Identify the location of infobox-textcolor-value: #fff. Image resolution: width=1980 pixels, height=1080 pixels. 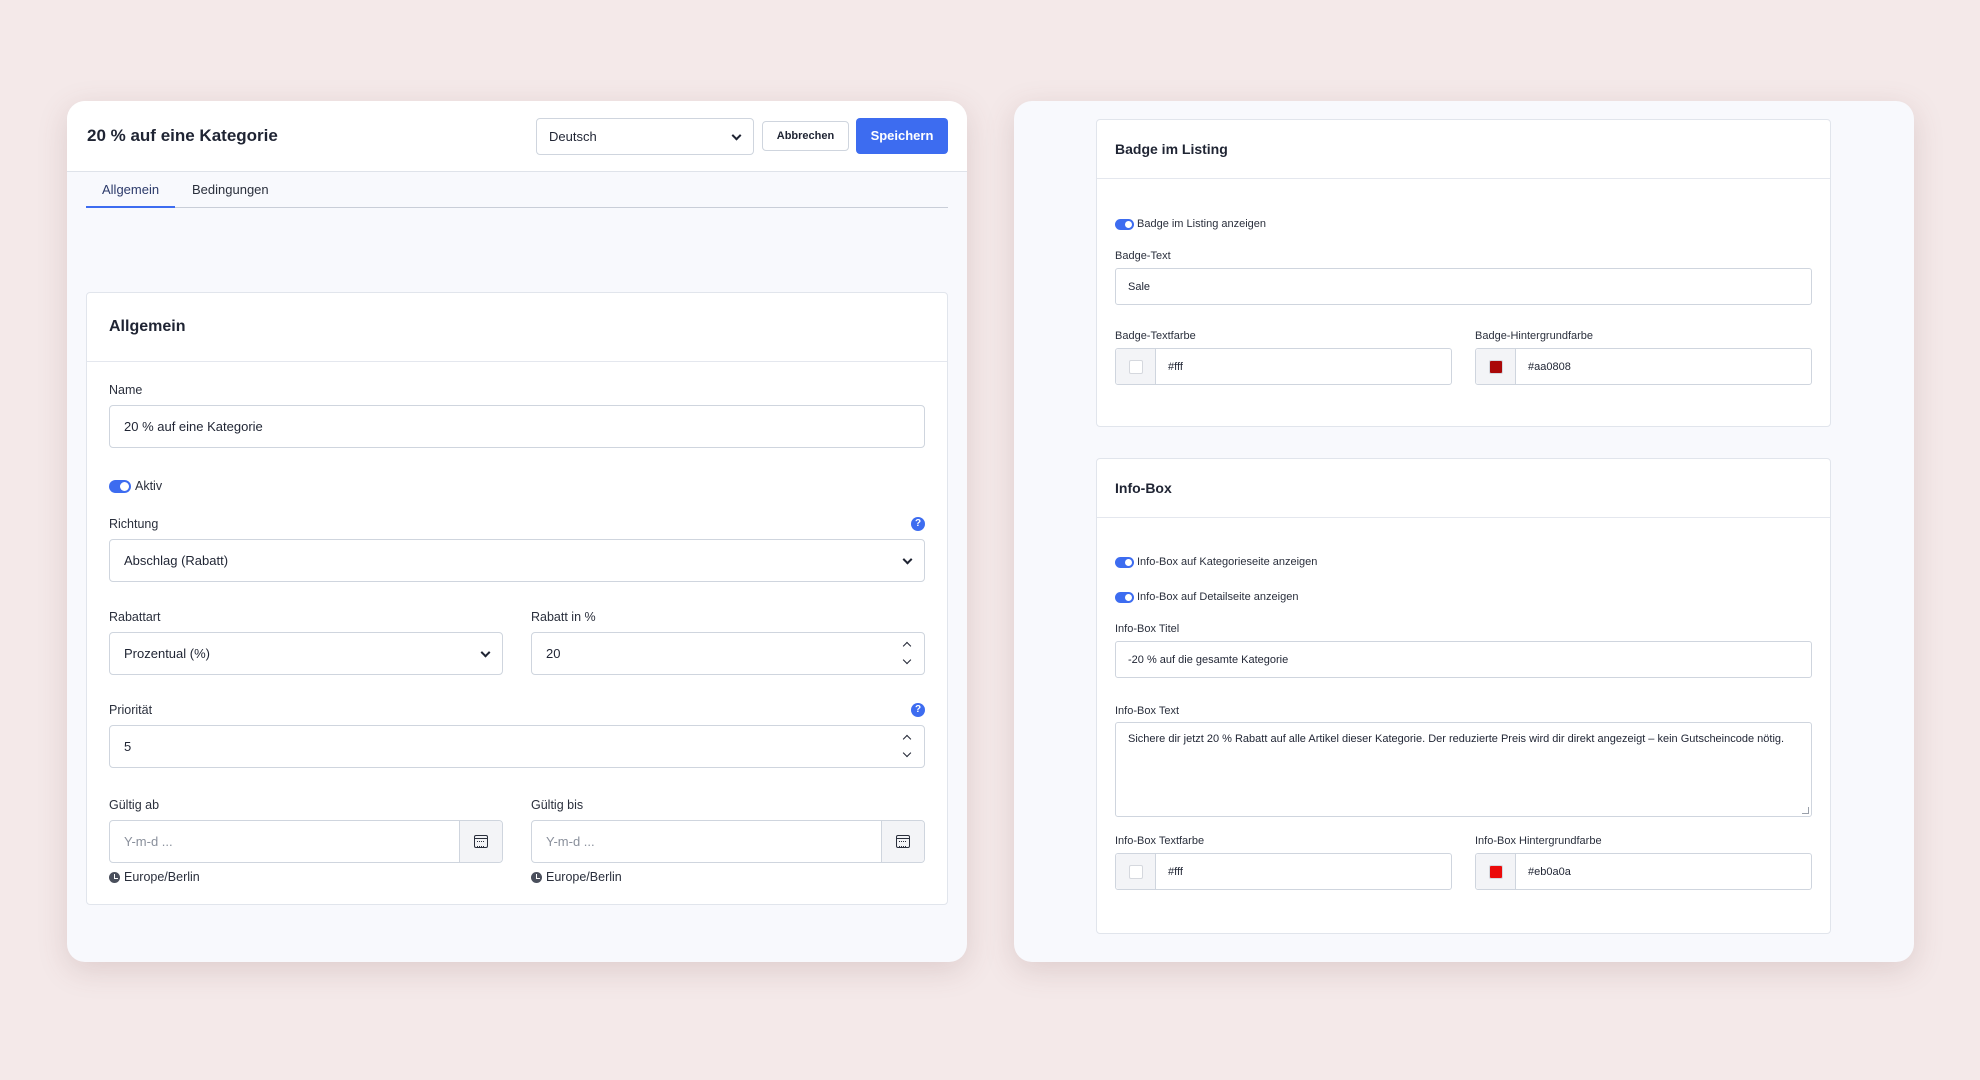
(1175, 871).